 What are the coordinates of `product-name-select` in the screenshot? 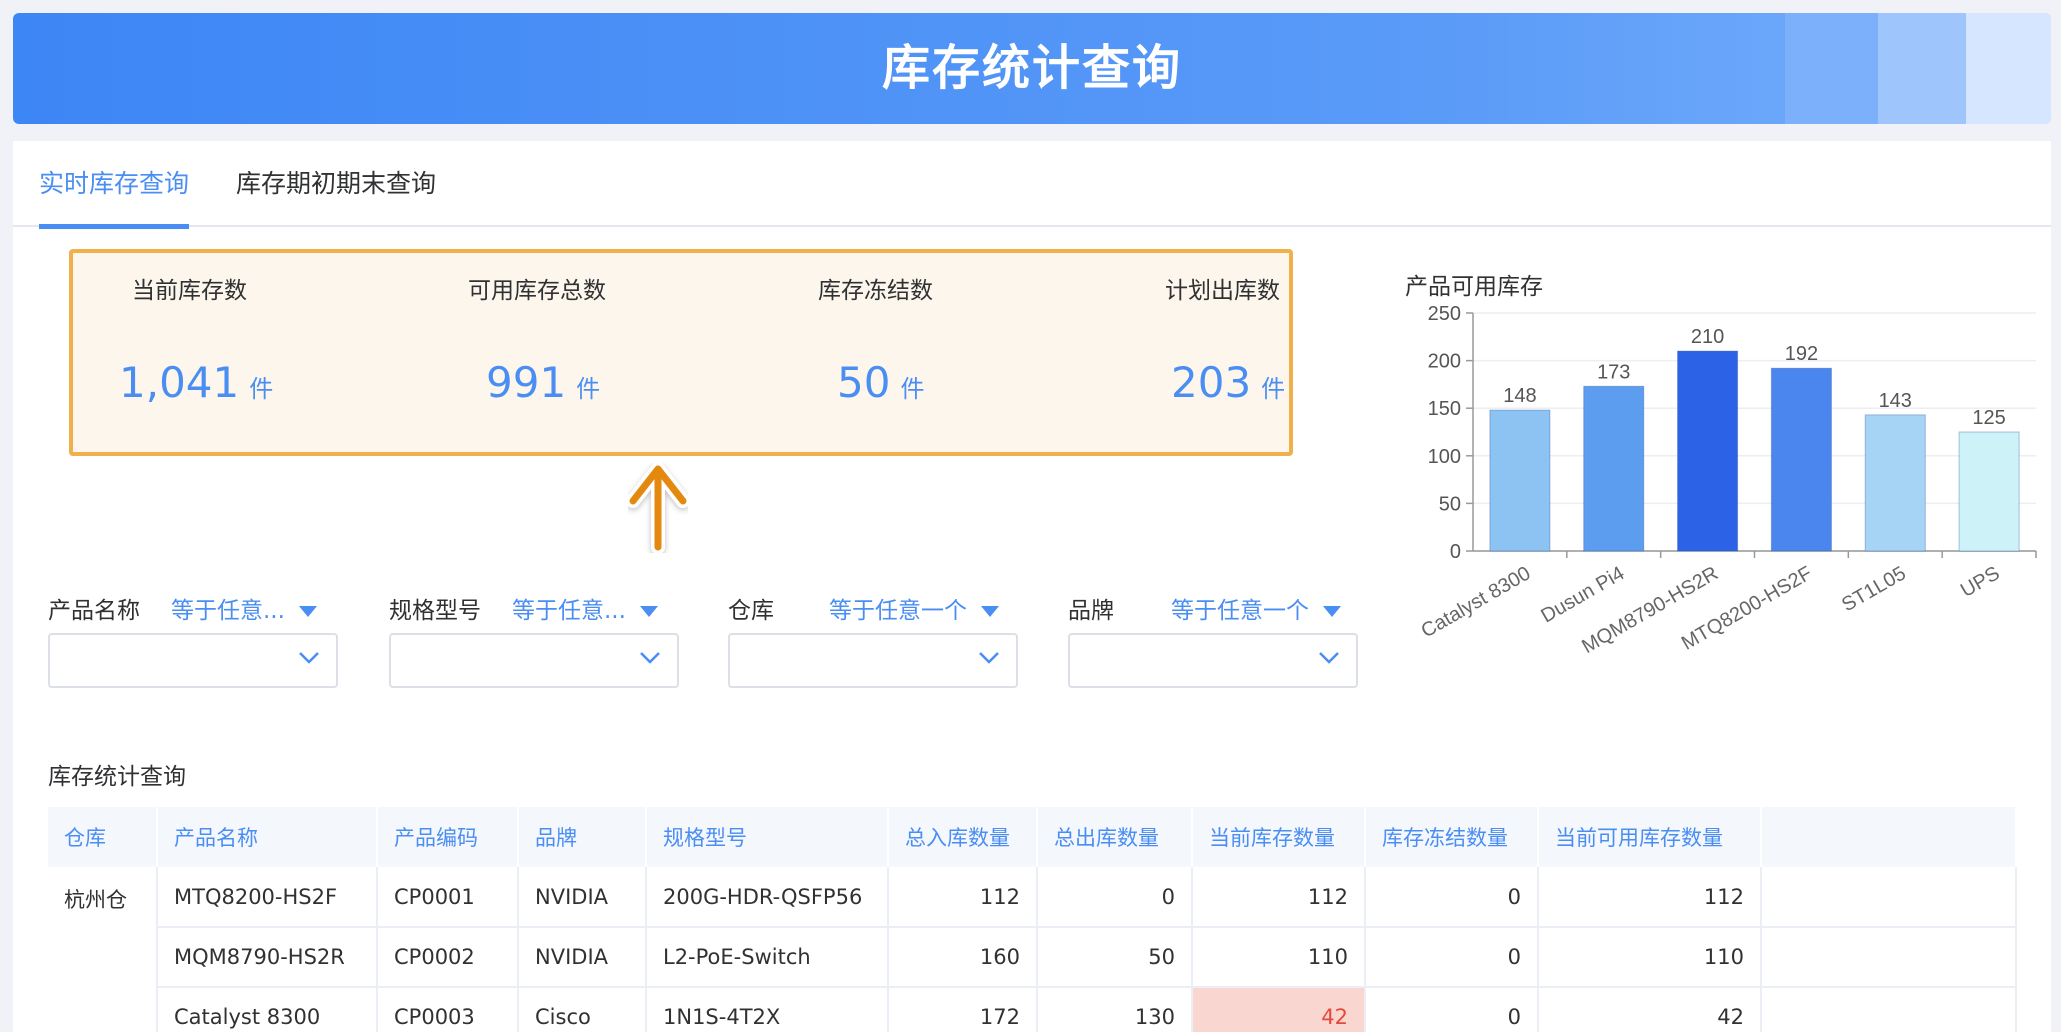 It's located at (193, 660).